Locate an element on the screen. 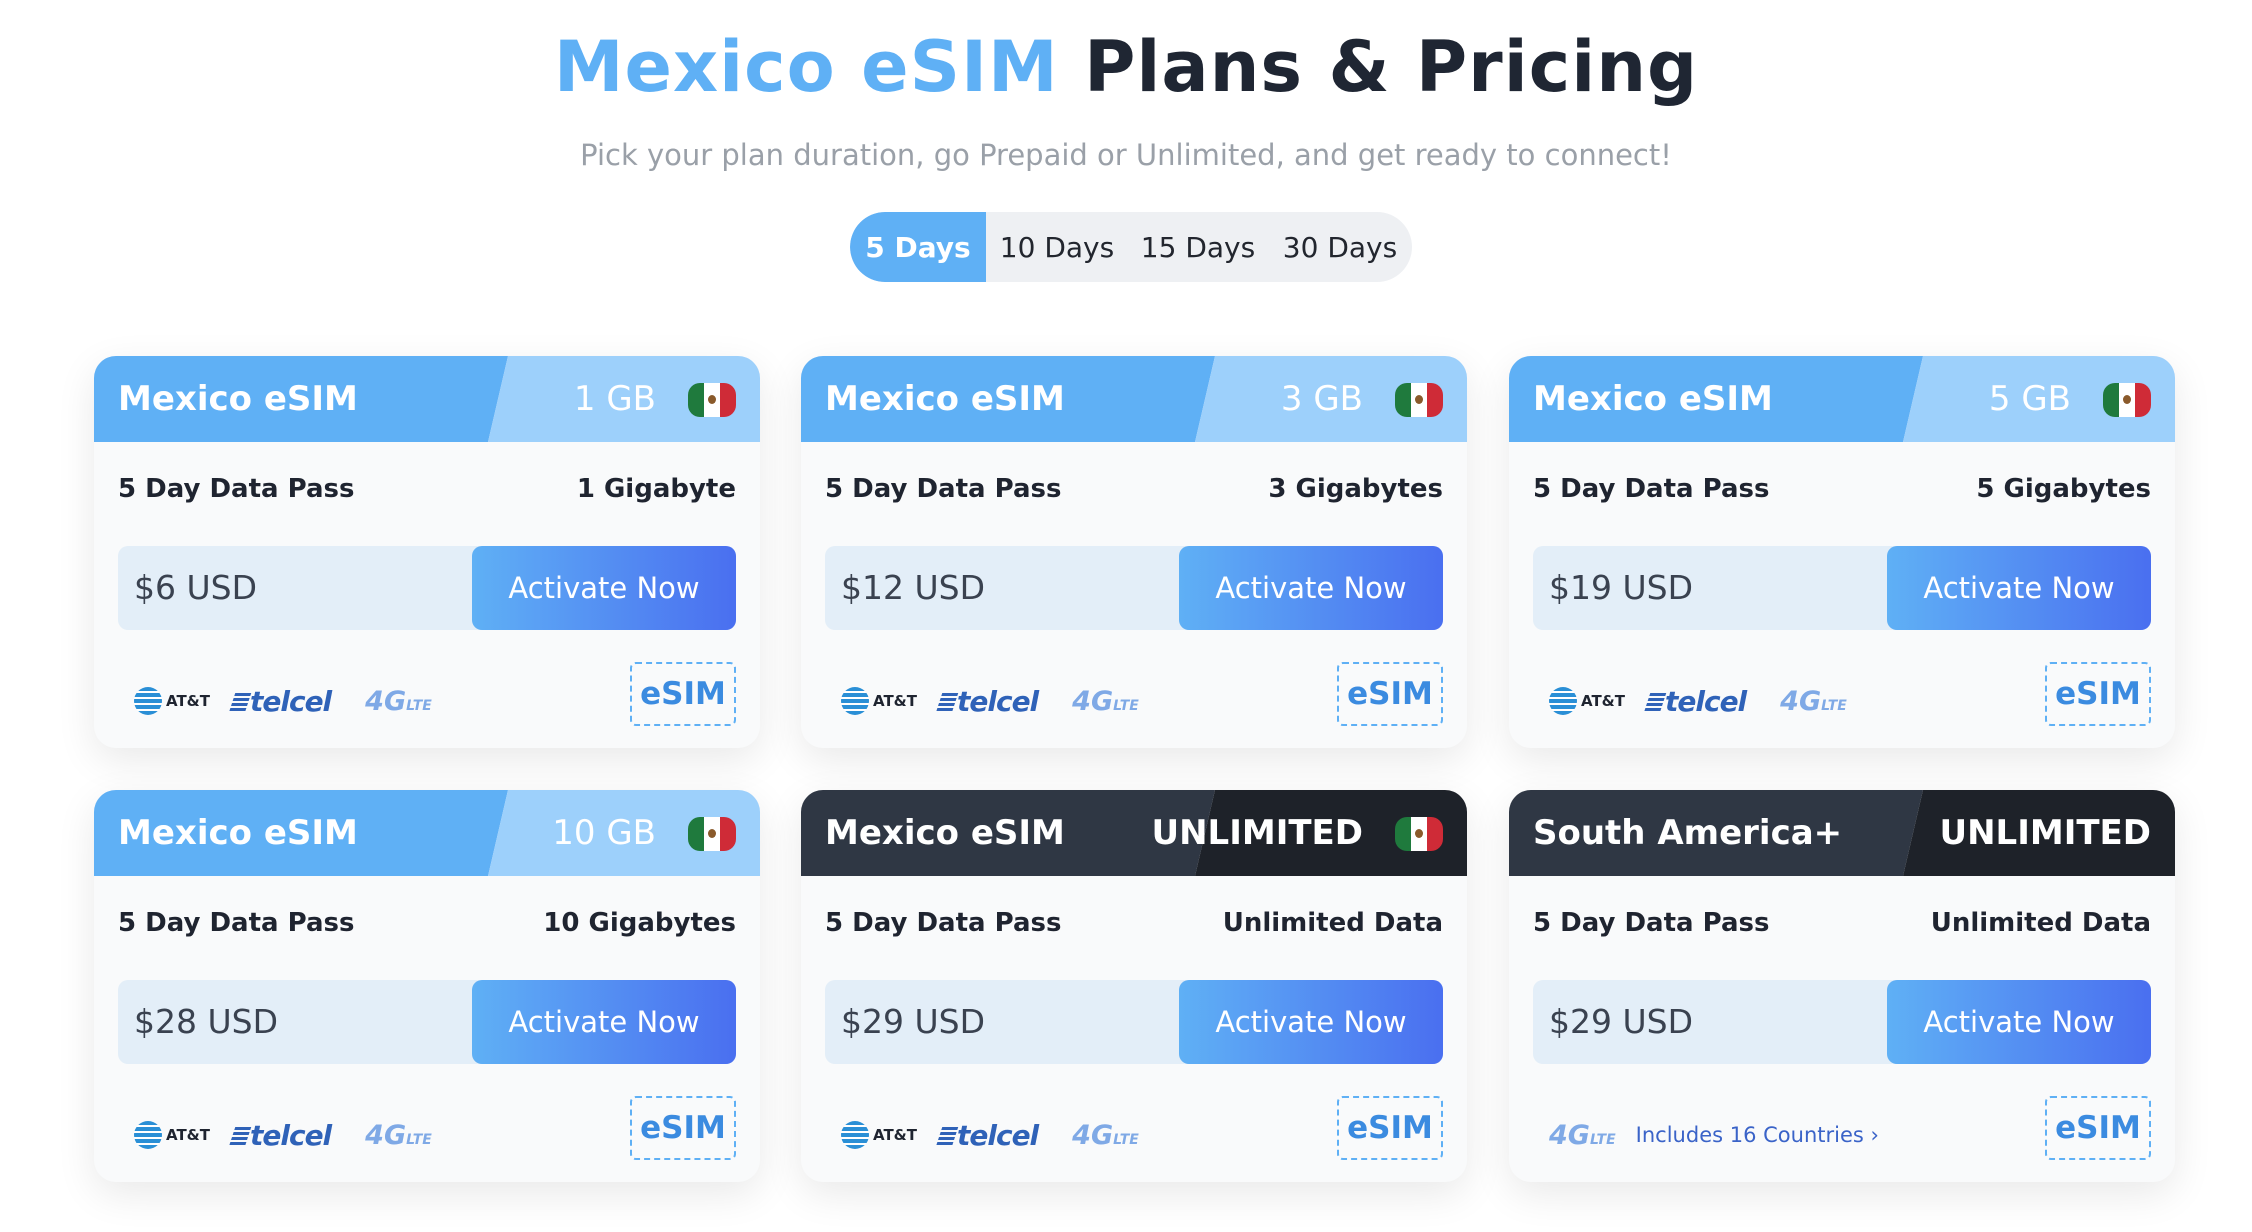 The width and height of the screenshot is (2252, 1232). price-box: $12 USD Activate Now is located at coordinates (1134, 588).